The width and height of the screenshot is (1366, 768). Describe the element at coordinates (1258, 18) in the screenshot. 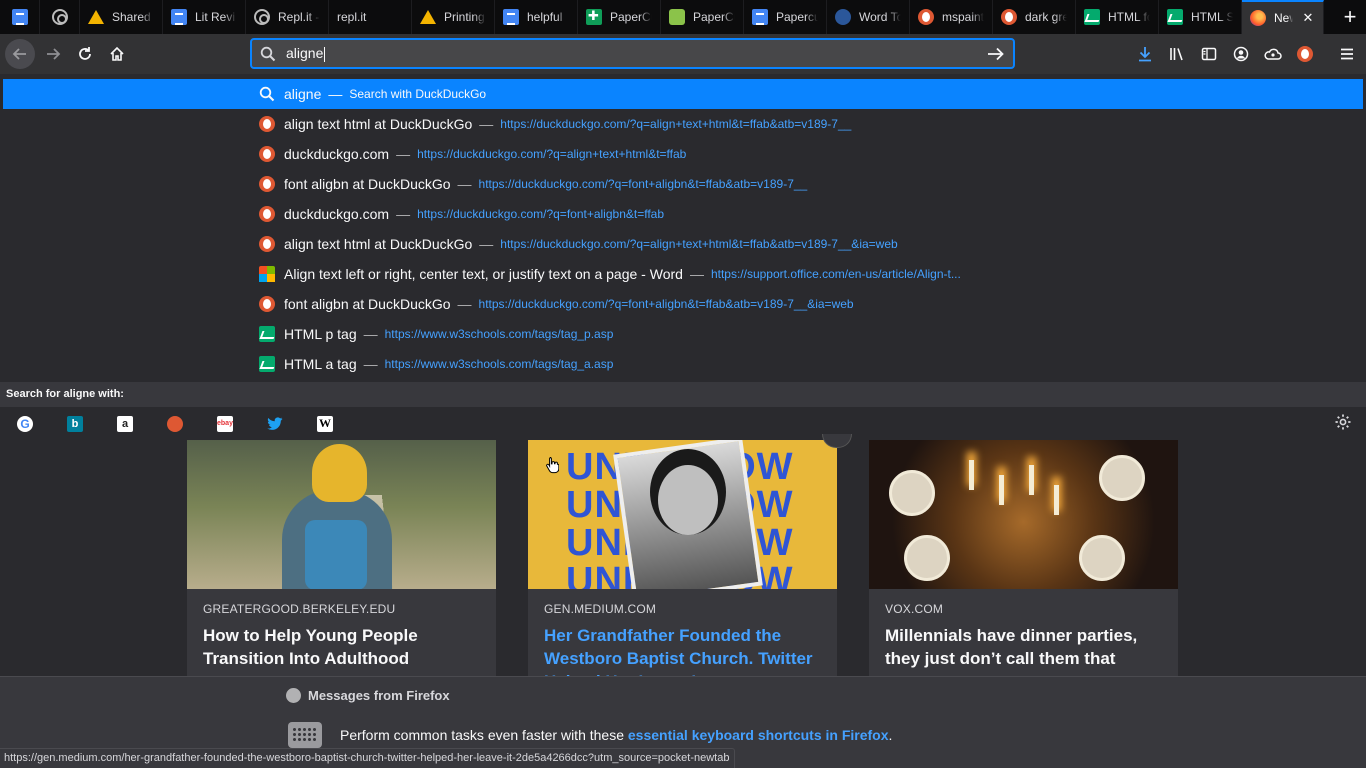

I see `firefox-icon` at that location.